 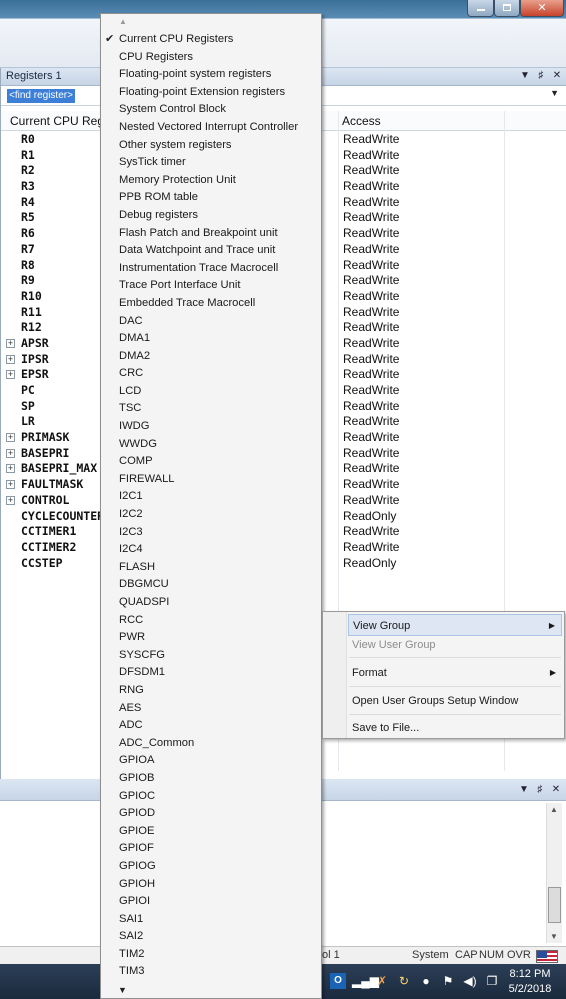 What do you see at coordinates (211, 709) in the screenshot?
I see `register-group-menu-item: AES` at bounding box center [211, 709].